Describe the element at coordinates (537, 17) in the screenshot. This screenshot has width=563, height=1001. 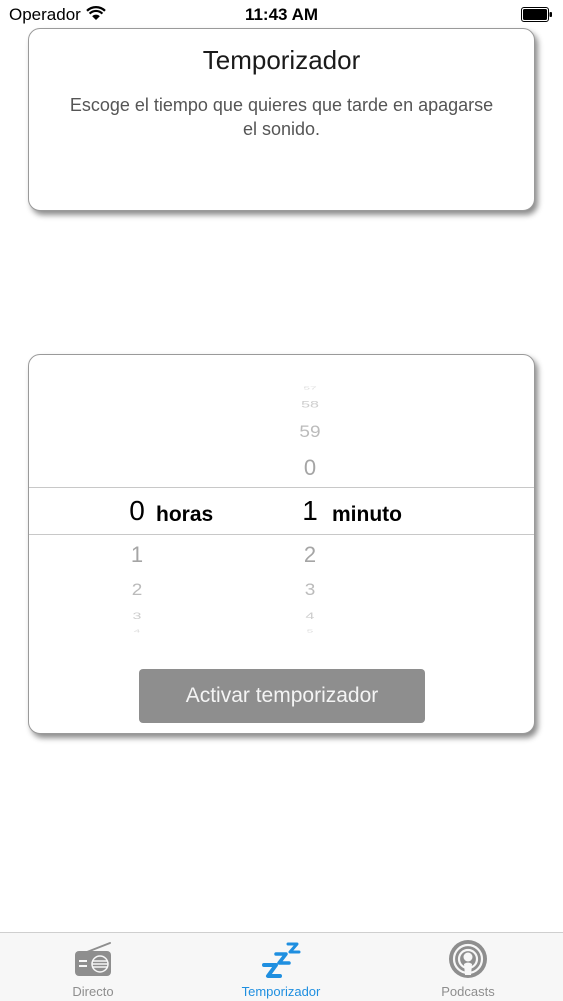
I see `battery-icon` at that location.